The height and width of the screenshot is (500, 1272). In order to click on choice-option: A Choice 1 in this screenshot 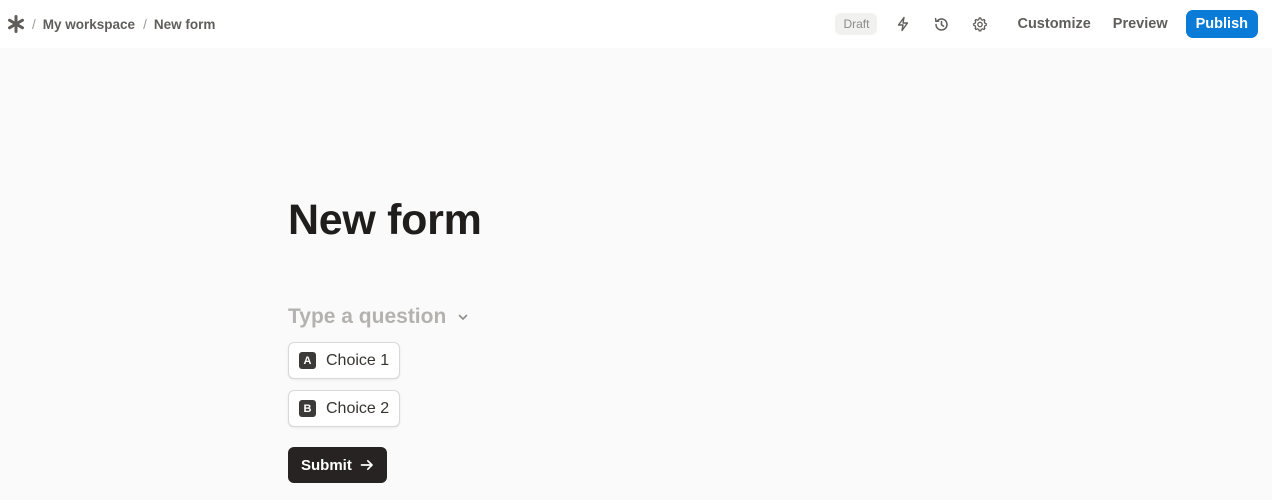, I will do `click(344, 360)`.